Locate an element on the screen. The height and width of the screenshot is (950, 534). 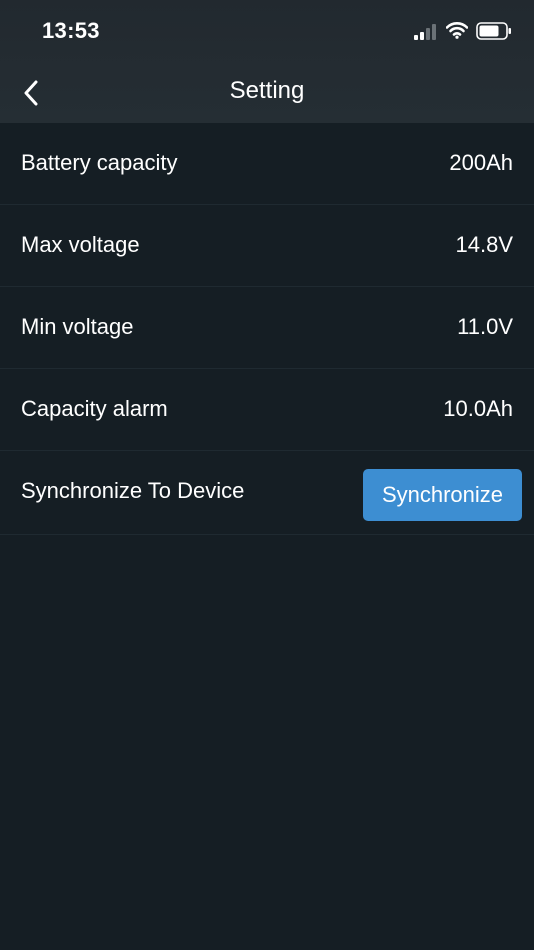
setting-value: 10.0Ah is located at coordinates (478, 408).